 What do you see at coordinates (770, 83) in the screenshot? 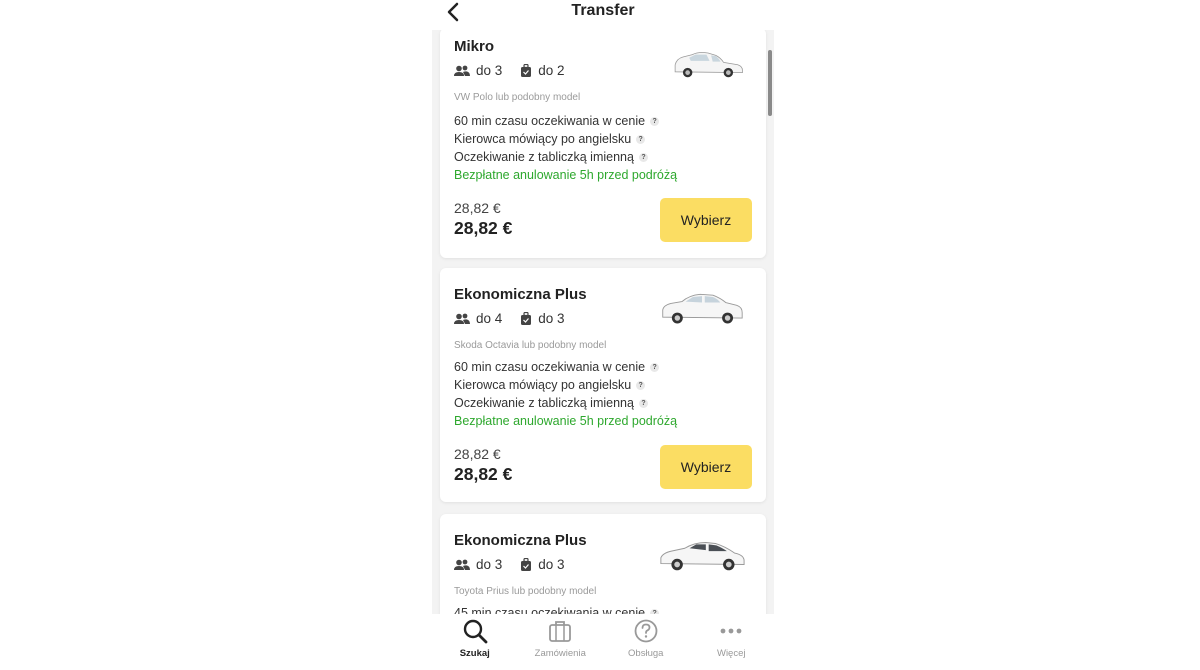
I see `scrollbar` at bounding box center [770, 83].